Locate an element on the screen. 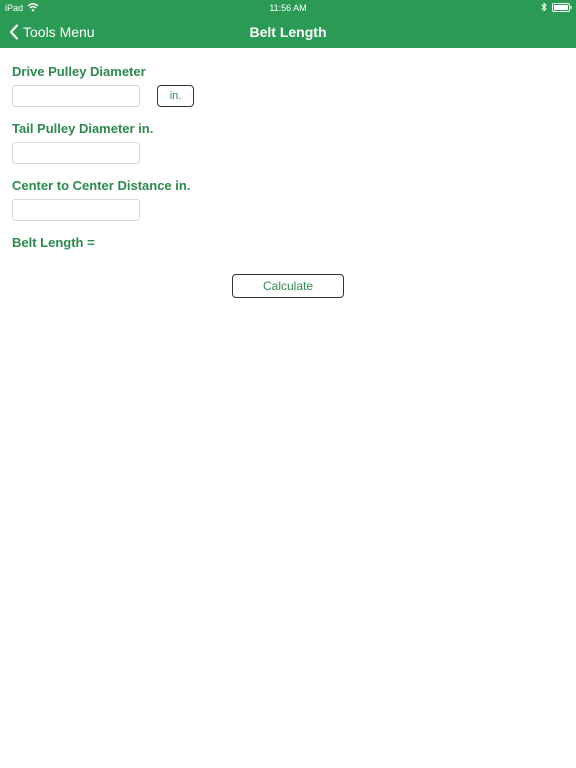 This screenshot has width=576, height=768. tail-pulley-label: Tail Pulley Diameter in. is located at coordinates (83, 128).